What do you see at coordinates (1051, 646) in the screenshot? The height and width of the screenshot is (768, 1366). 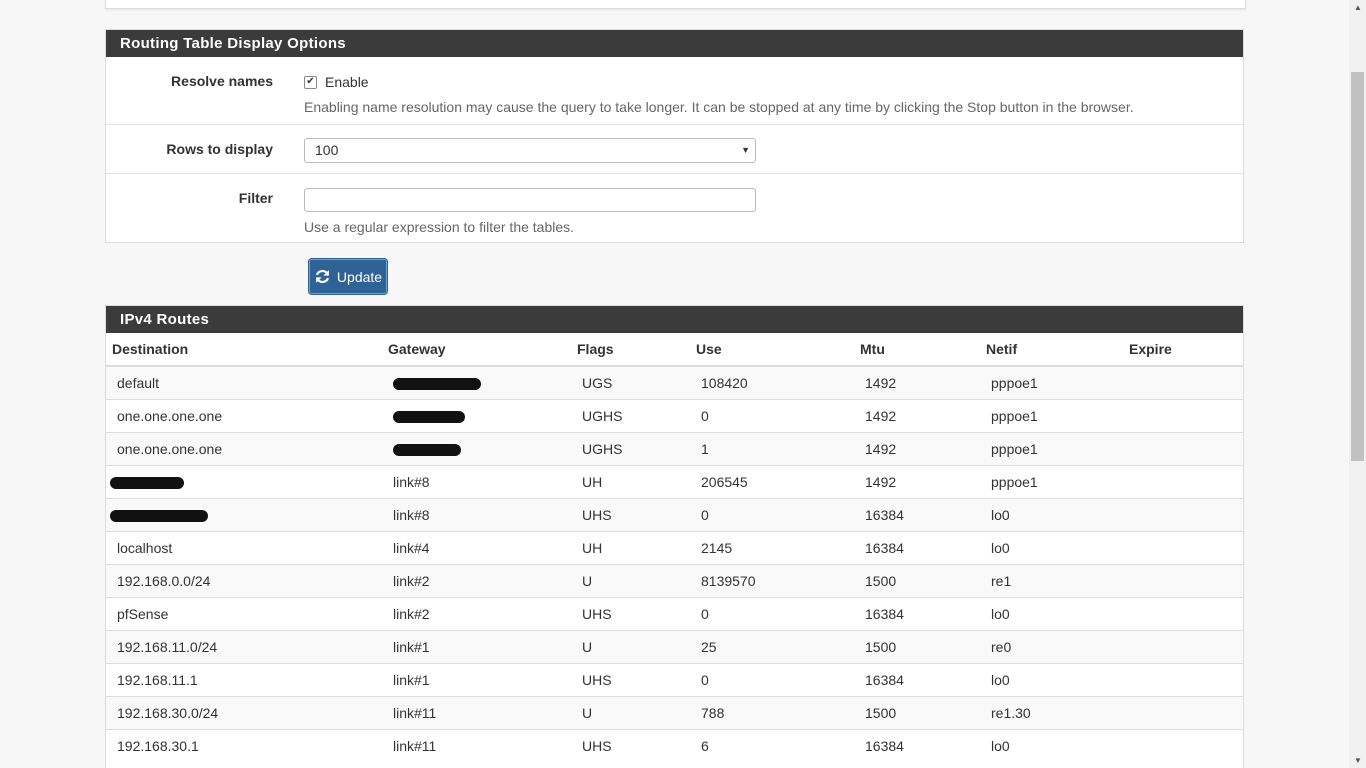 I see `cell-netif: re0` at bounding box center [1051, 646].